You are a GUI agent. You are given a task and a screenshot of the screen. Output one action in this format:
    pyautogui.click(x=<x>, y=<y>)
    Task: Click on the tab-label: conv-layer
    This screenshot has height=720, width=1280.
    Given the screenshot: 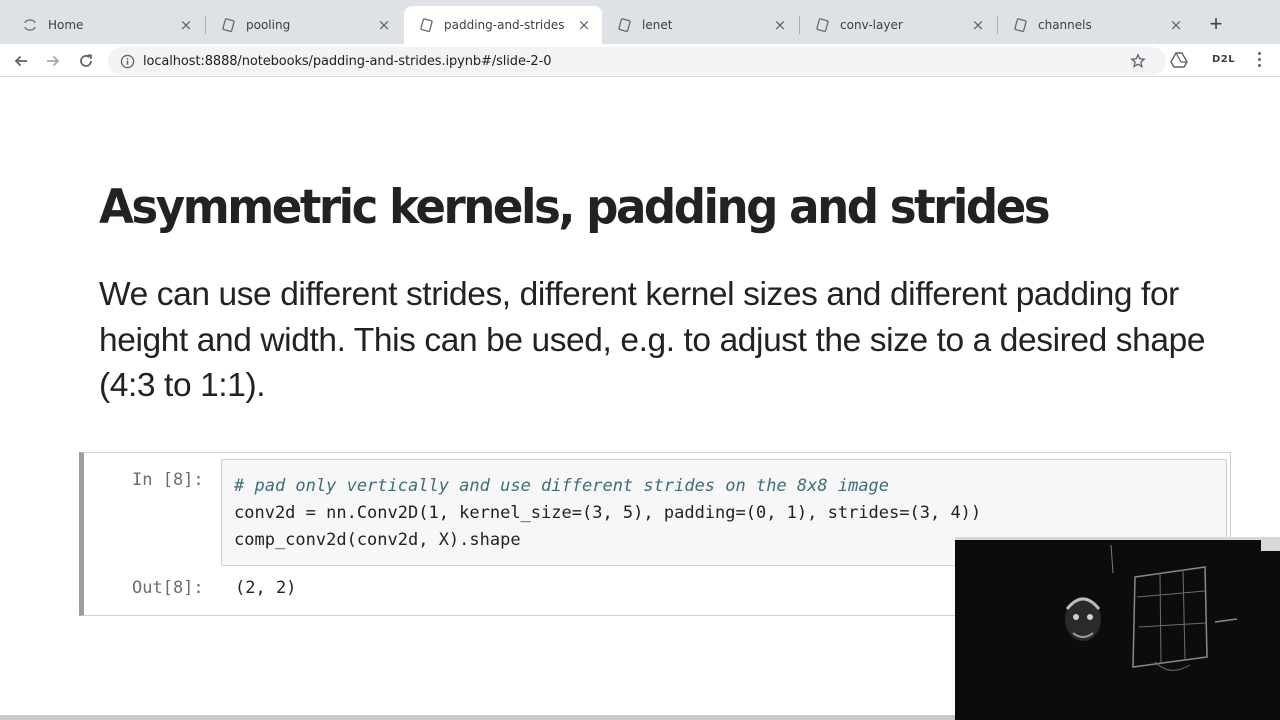 What is the action you would take?
    pyautogui.click(x=871, y=25)
    